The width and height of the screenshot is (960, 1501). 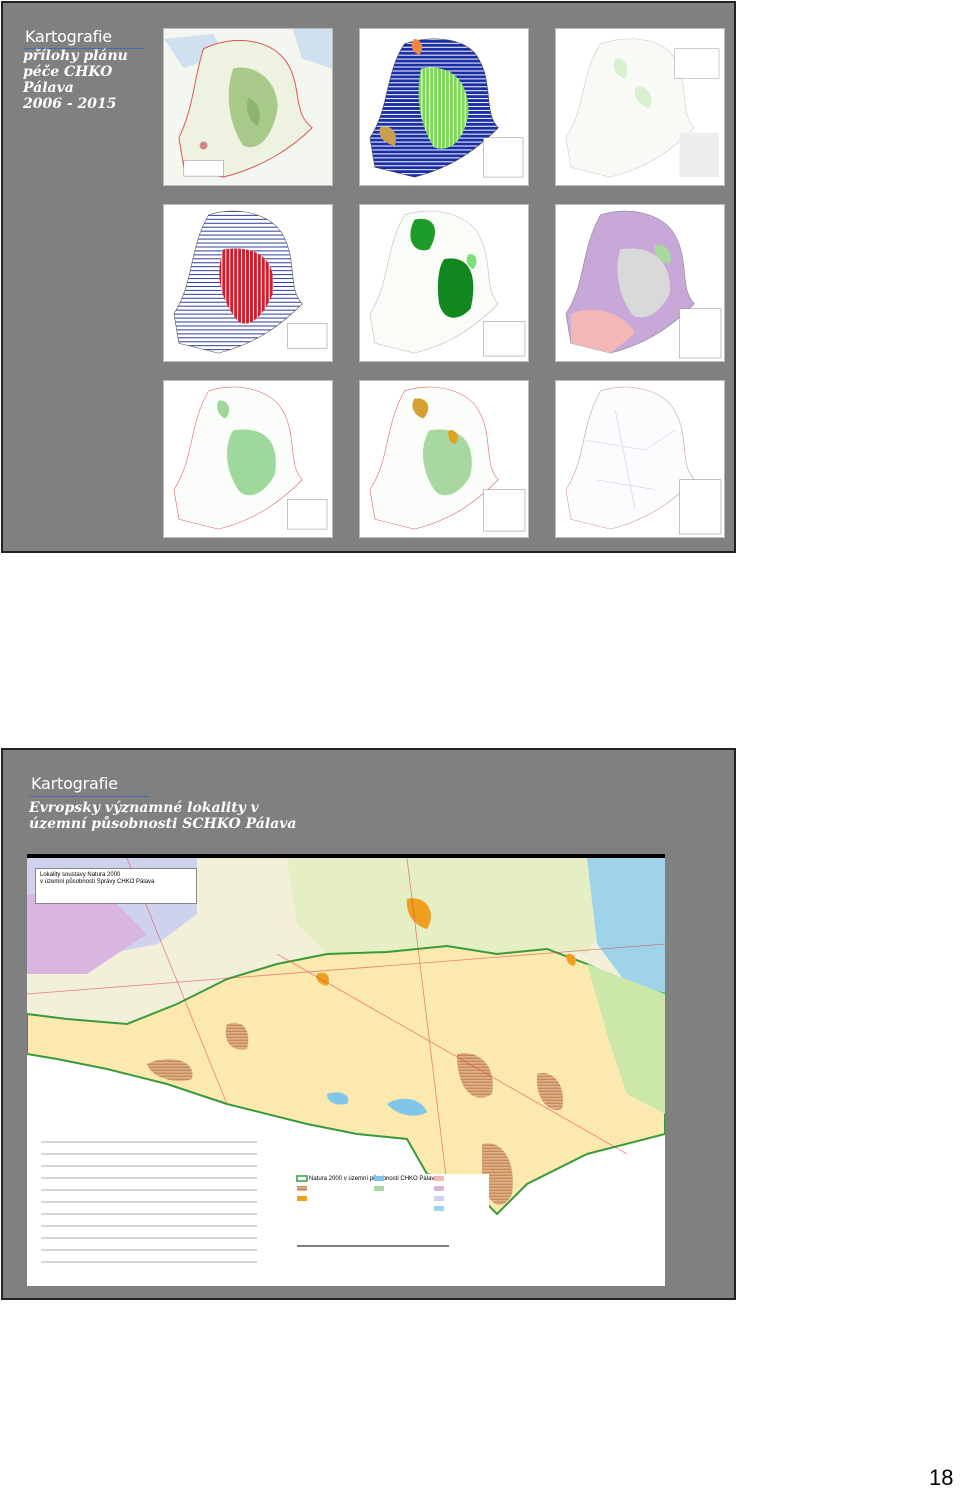 I want to click on map-thumbnail-green-areas, so click(x=248, y=459).